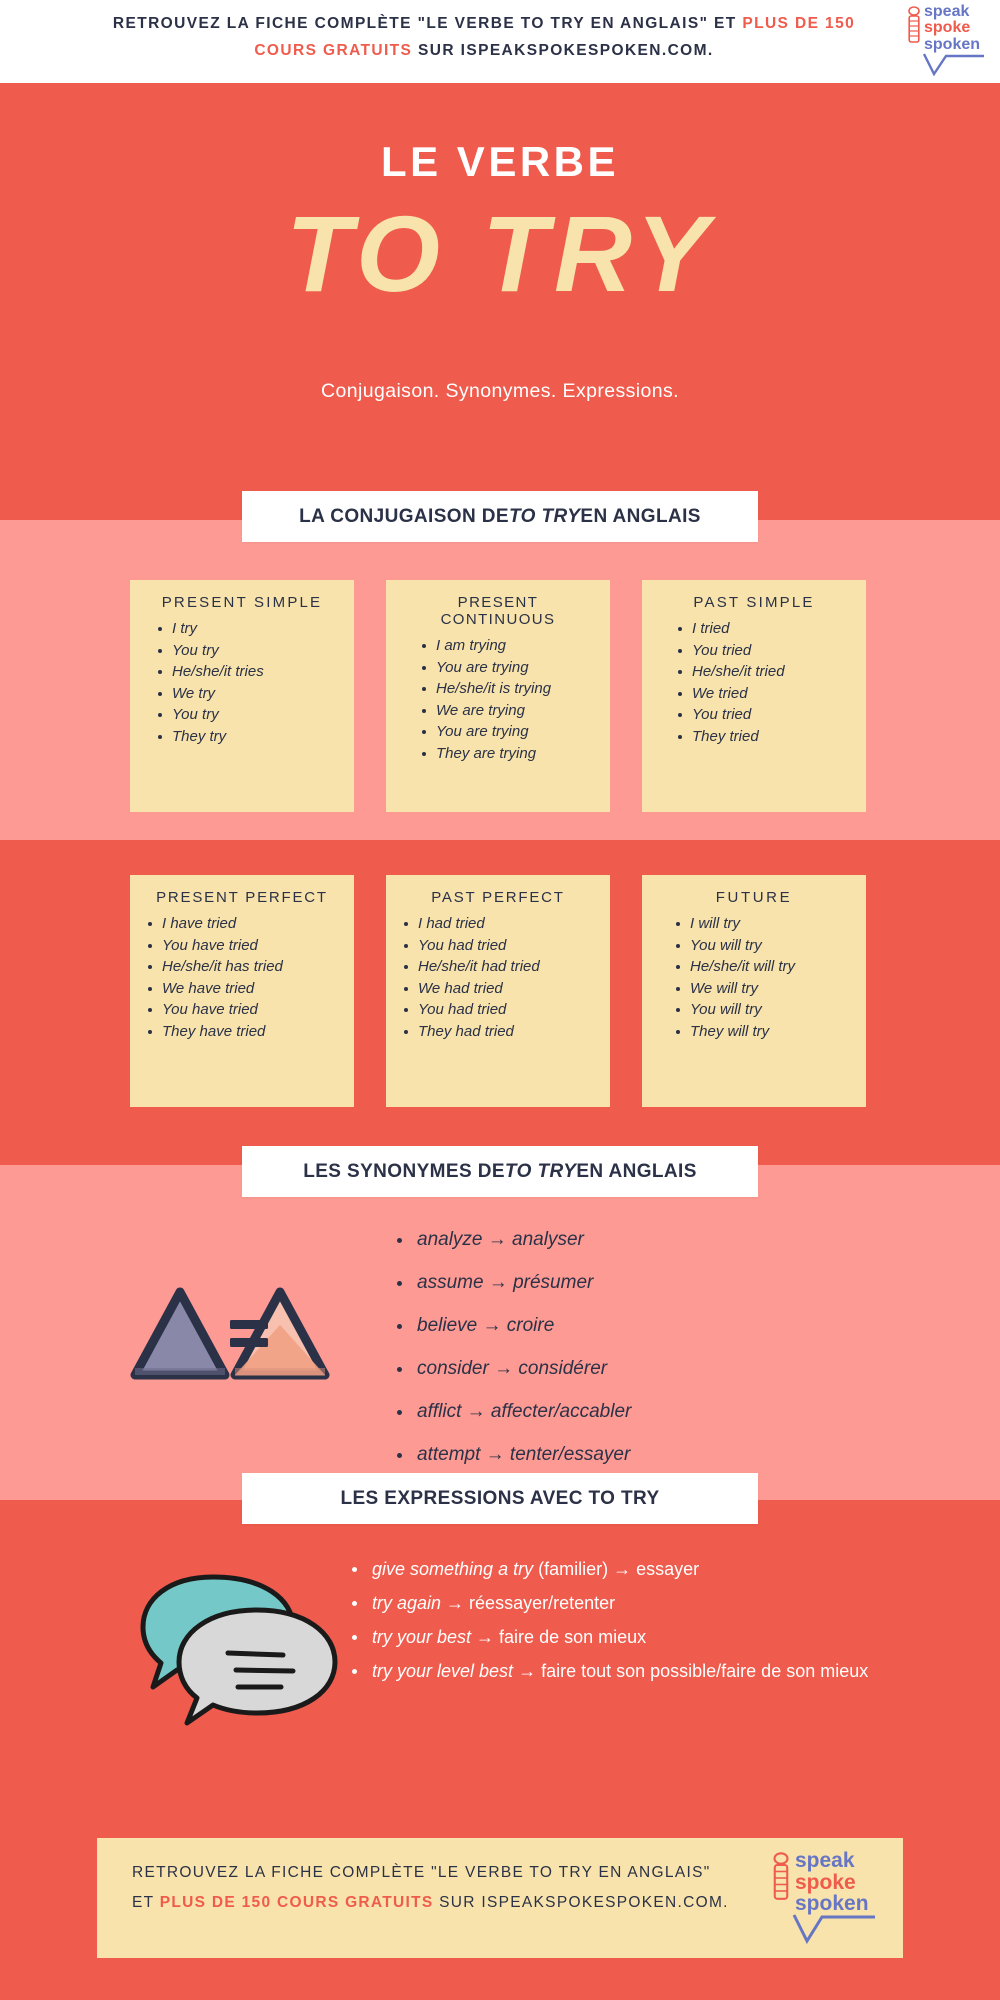 This screenshot has height=2000, width=1000. I want to click on section-banner-conjugation: LA CONJUGAISON DE TO TRY EN ANGLAIS, so click(500, 516).